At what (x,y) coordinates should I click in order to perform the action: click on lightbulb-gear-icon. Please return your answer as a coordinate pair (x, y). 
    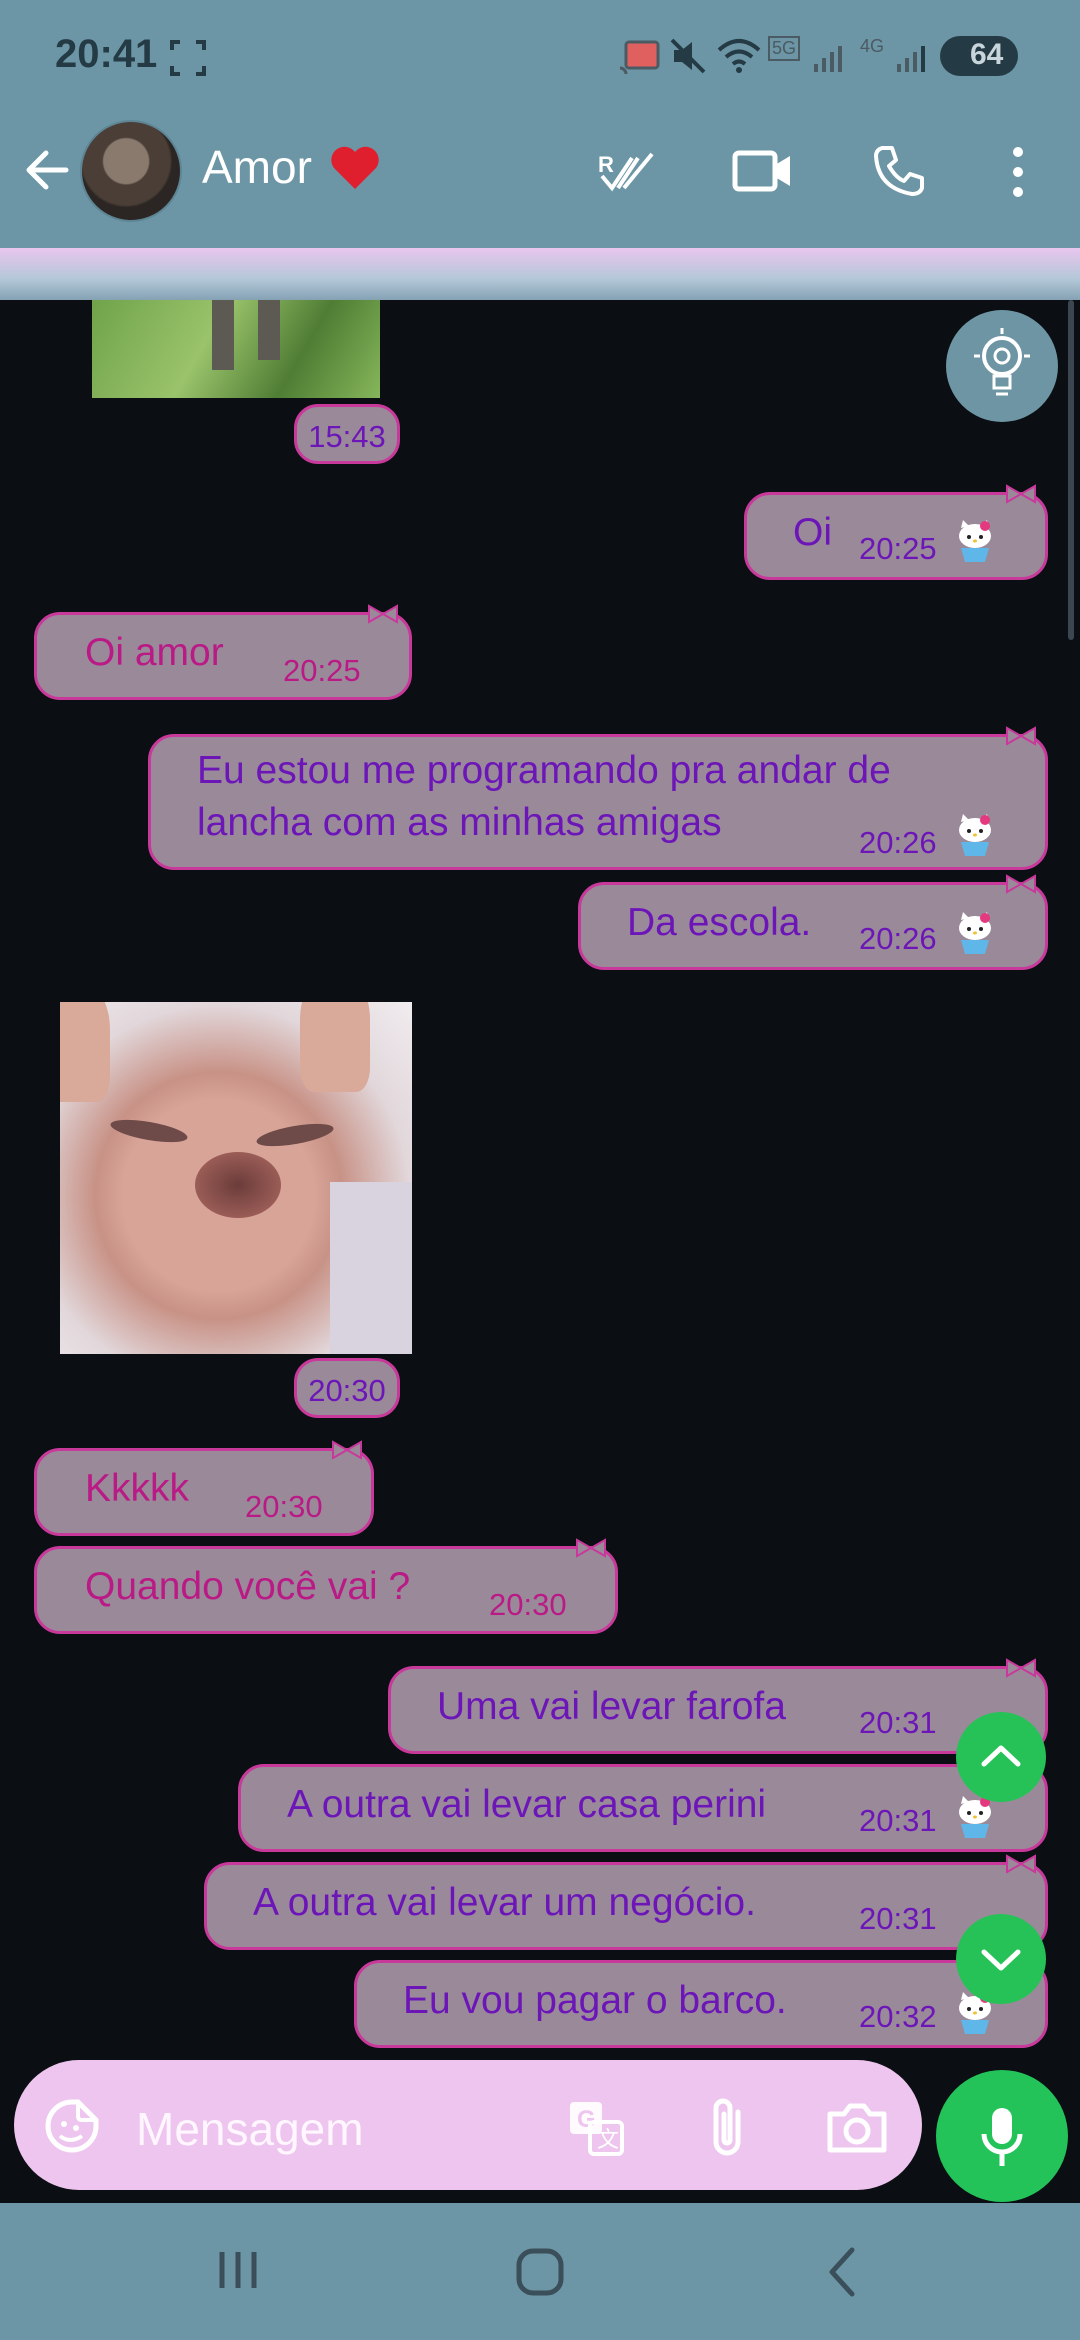
    Looking at the image, I should click on (1002, 362).